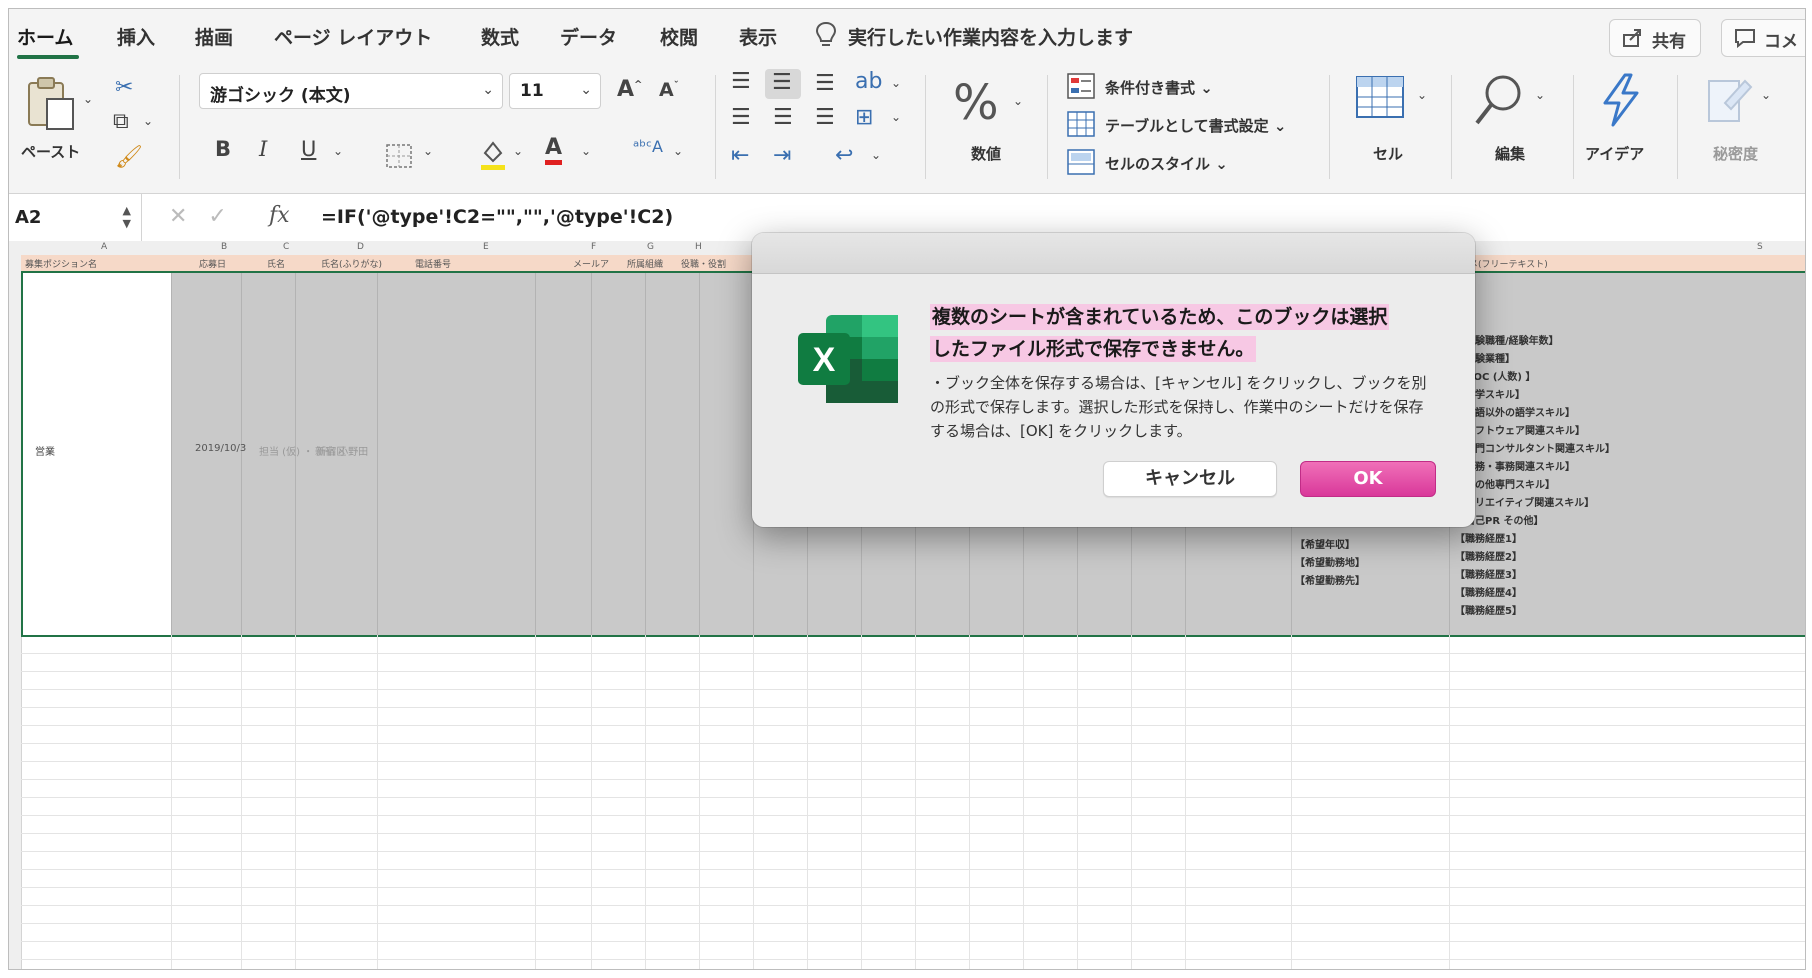  I want to click on tab-view: 表示, so click(758, 36).